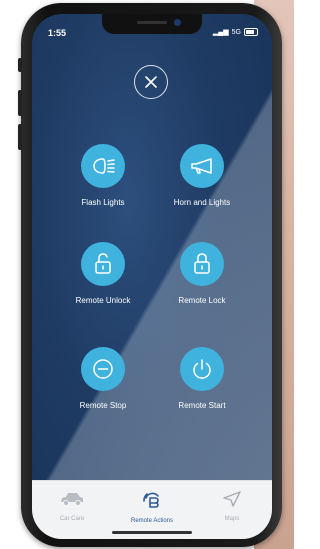  I want to click on horn-and-lights-label: Horn and Lights, so click(202, 202).